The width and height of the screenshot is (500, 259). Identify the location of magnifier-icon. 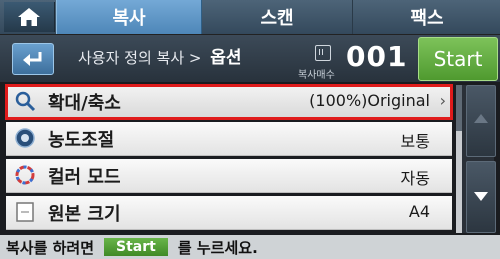
(25, 101).